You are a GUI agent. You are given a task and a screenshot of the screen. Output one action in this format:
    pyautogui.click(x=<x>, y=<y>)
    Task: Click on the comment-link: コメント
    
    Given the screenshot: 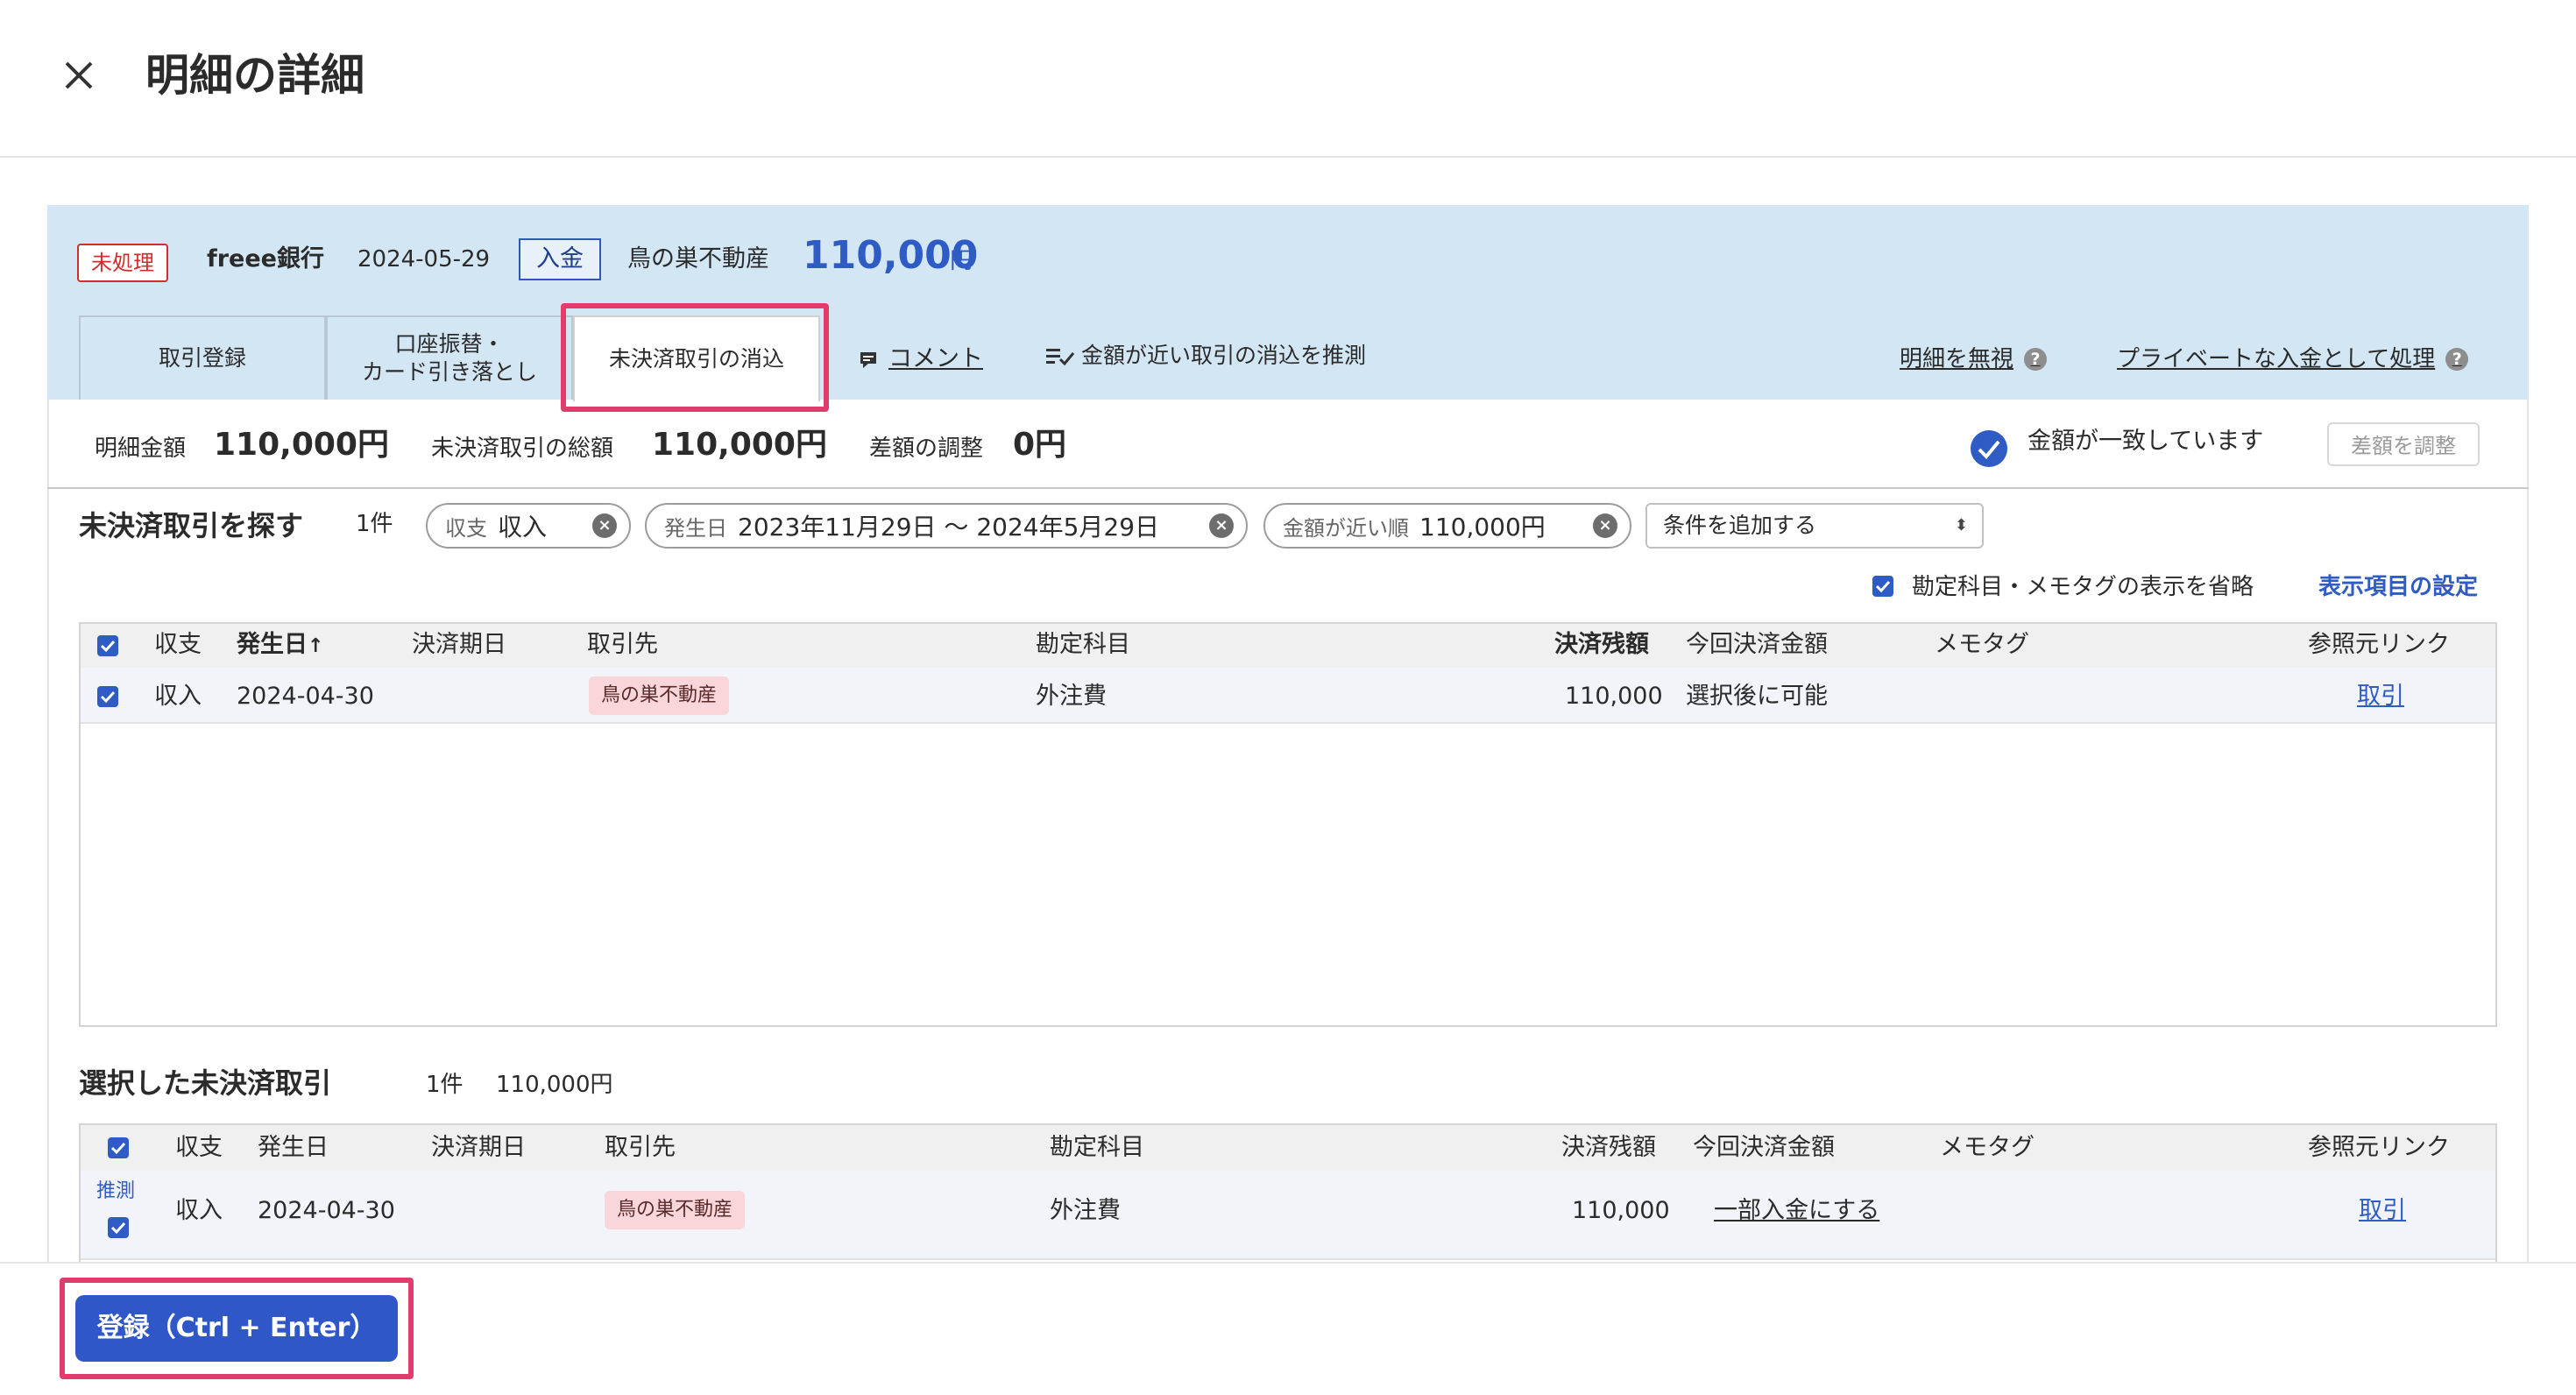 What is the action you would take?
    pyautogui.click(x=921, y=359)
    